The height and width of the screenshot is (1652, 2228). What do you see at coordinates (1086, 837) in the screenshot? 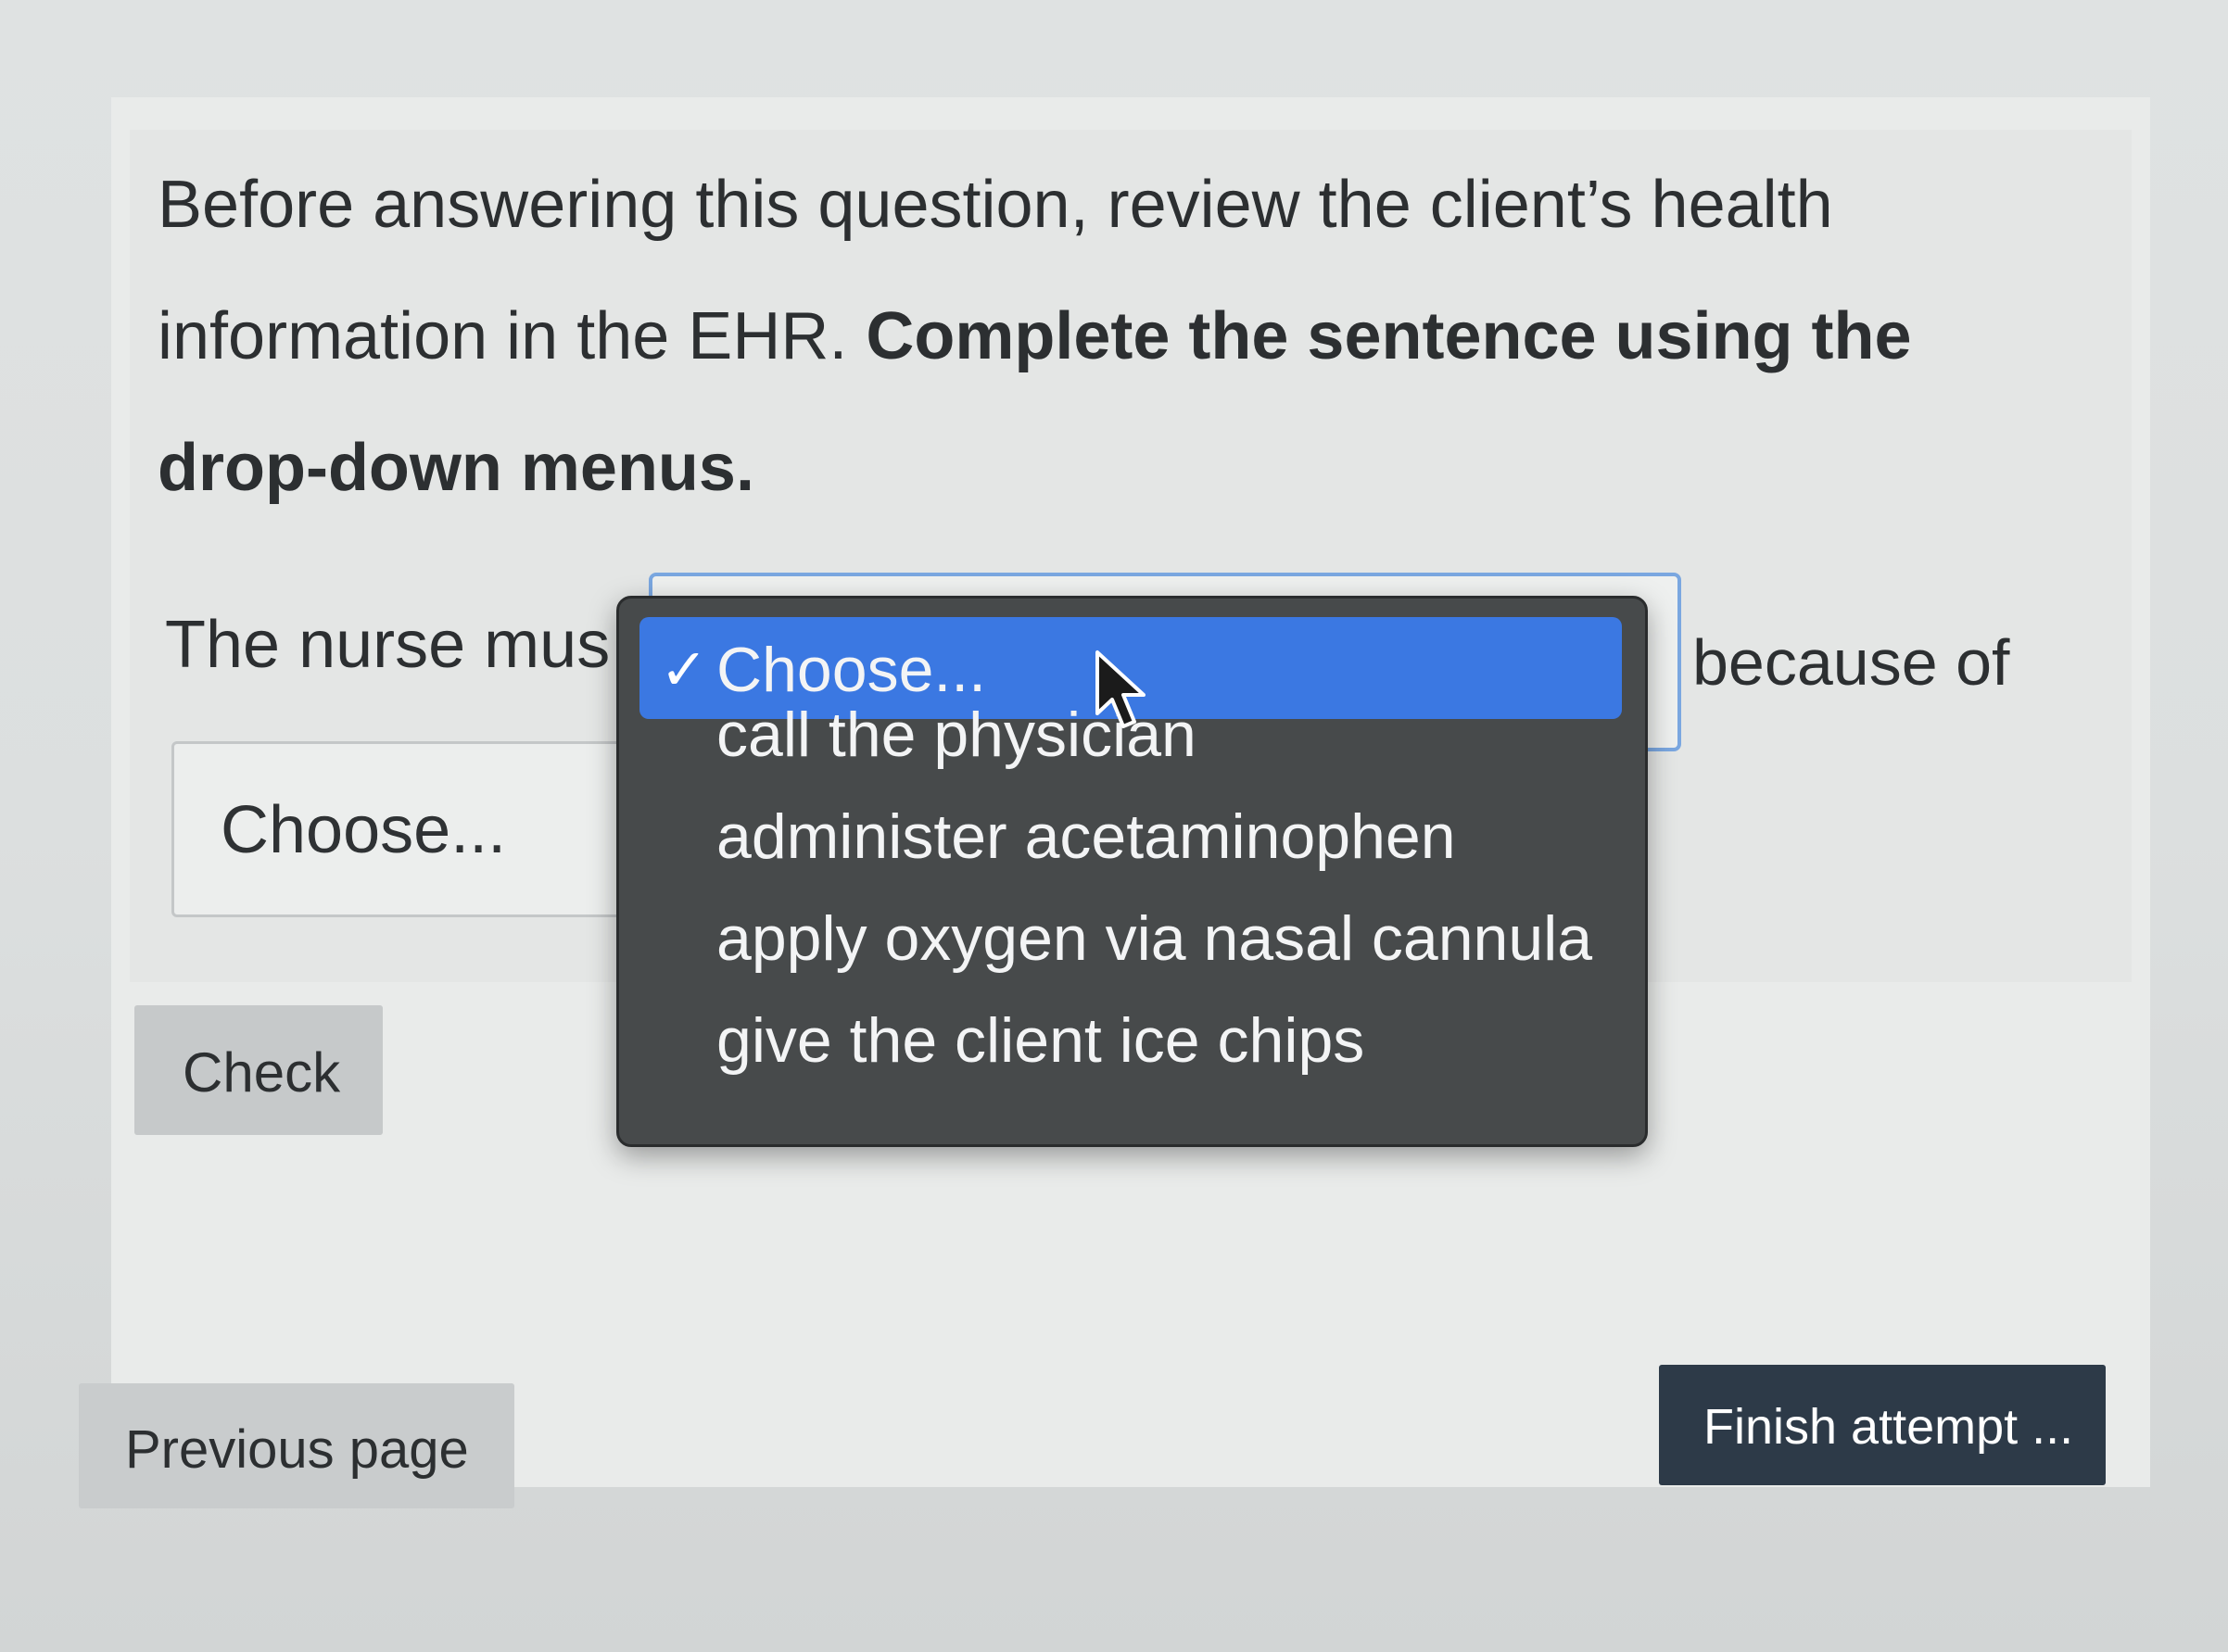
I see `dropdown-option-label: administer acetaminophen` at bounding box center [1086, 837].